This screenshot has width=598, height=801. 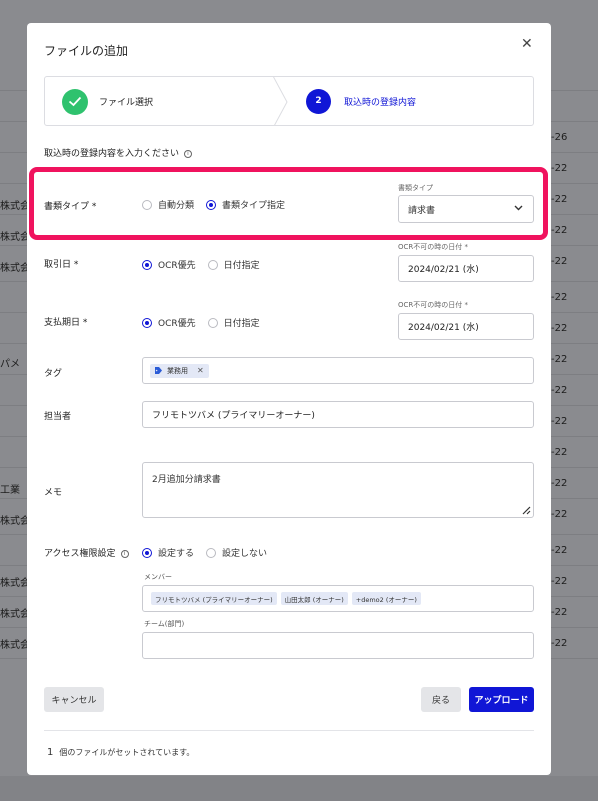 What do you see at coordinates (443, 270) in the screenshot?
I see `transaction-date-value: 2024/02/21 (水)` at bounding box center [443, 270].